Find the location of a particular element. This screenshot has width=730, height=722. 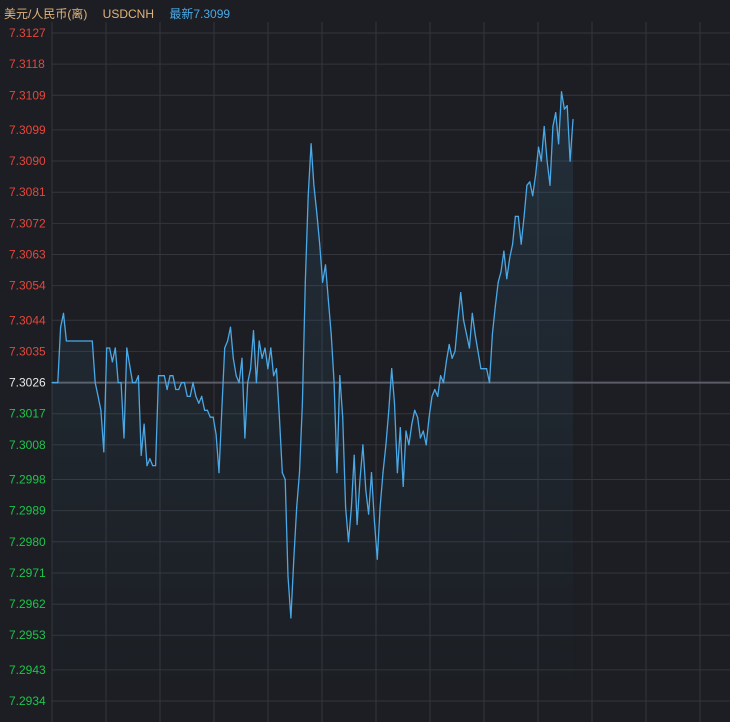

y-tick-label: 7.3026 is located at coordinates (27, 383).